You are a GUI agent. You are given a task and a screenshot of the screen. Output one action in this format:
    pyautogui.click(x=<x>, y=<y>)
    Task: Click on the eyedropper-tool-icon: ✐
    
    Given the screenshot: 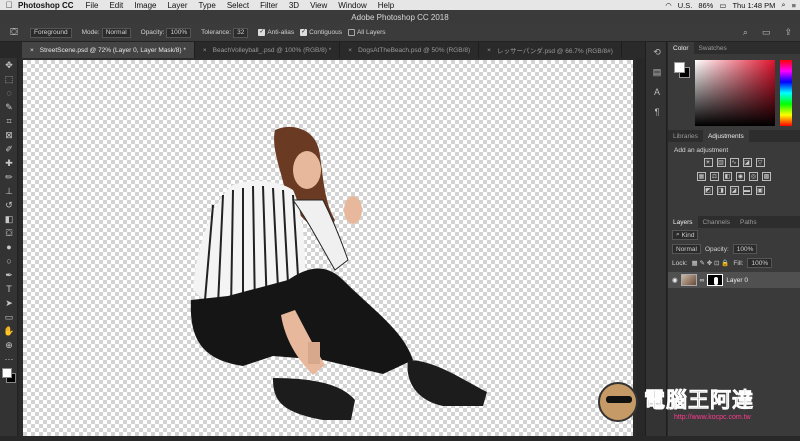 What is the action you would take?
    pyautogui.click(x=9, y=149)
    